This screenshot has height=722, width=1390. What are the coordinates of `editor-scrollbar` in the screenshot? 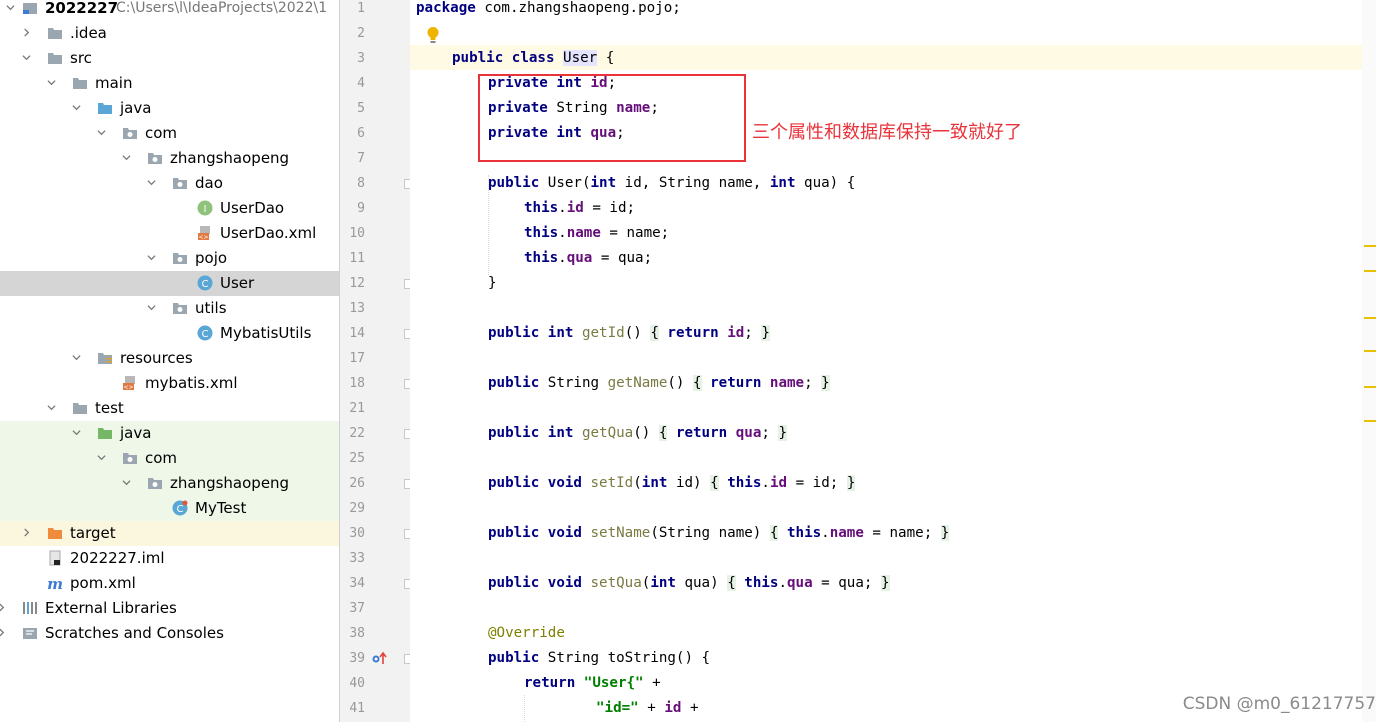 It's located at (1369, 361).